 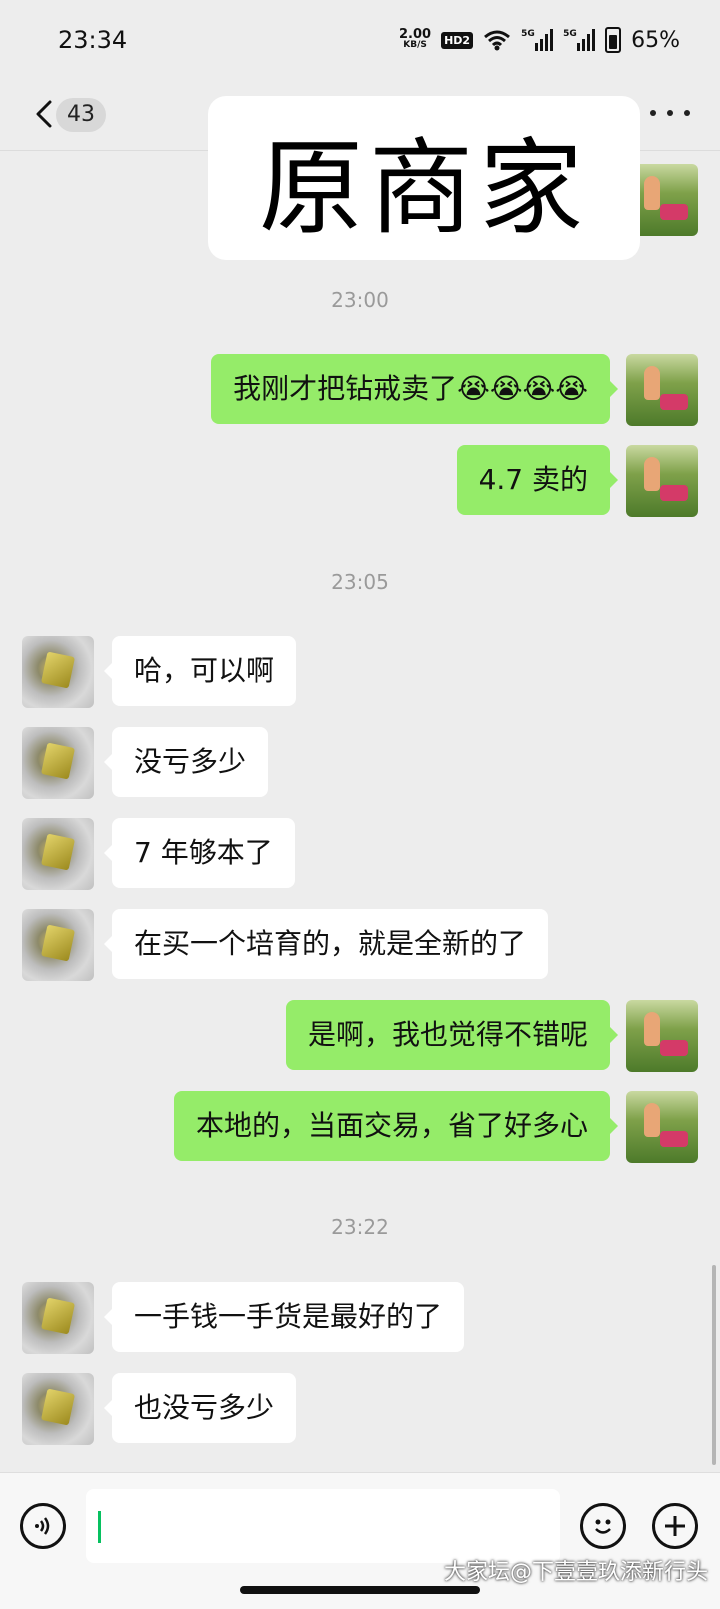 What do you see at coordinates (414, 389) in the screenshot?
I see `message-bubble-outgoing: 我刚才把钻戒卖了😭😭😭😭` at bounding box center [414, 389].